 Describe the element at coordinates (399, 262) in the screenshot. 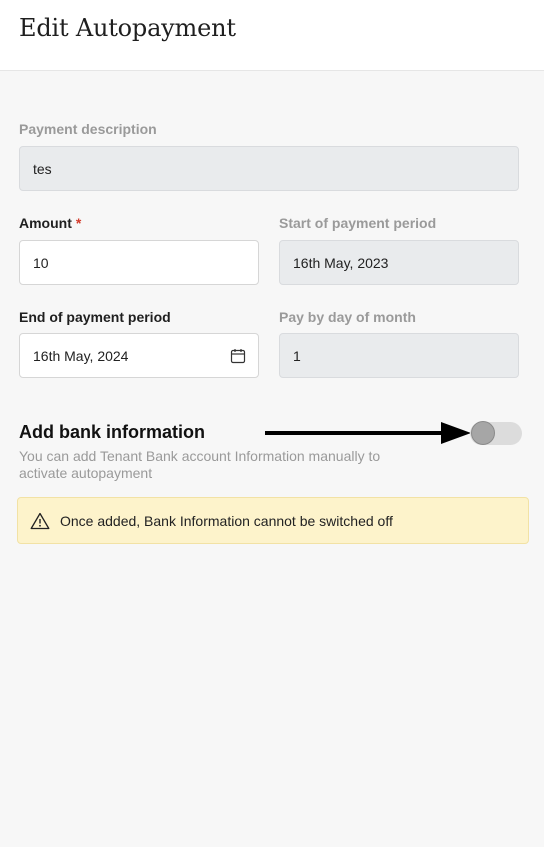

I see `start-period-field: 16th May, 2023` at that location.